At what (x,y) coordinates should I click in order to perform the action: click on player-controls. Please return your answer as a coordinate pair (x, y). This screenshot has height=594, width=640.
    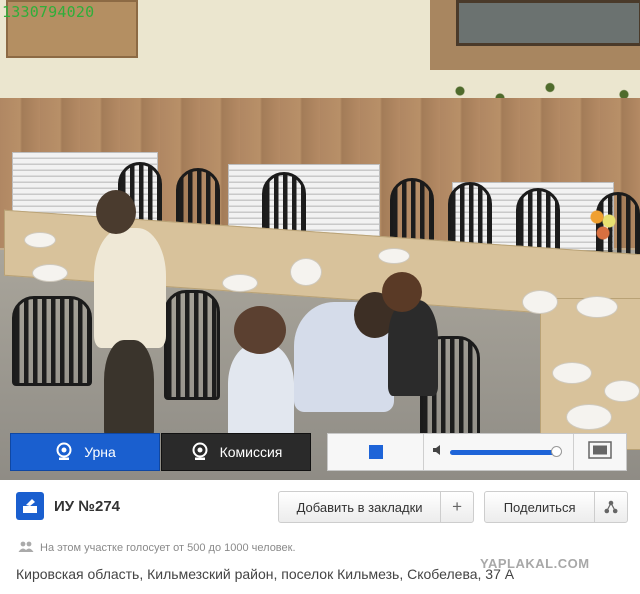
    Looking at the image, I should click on (477, 452).